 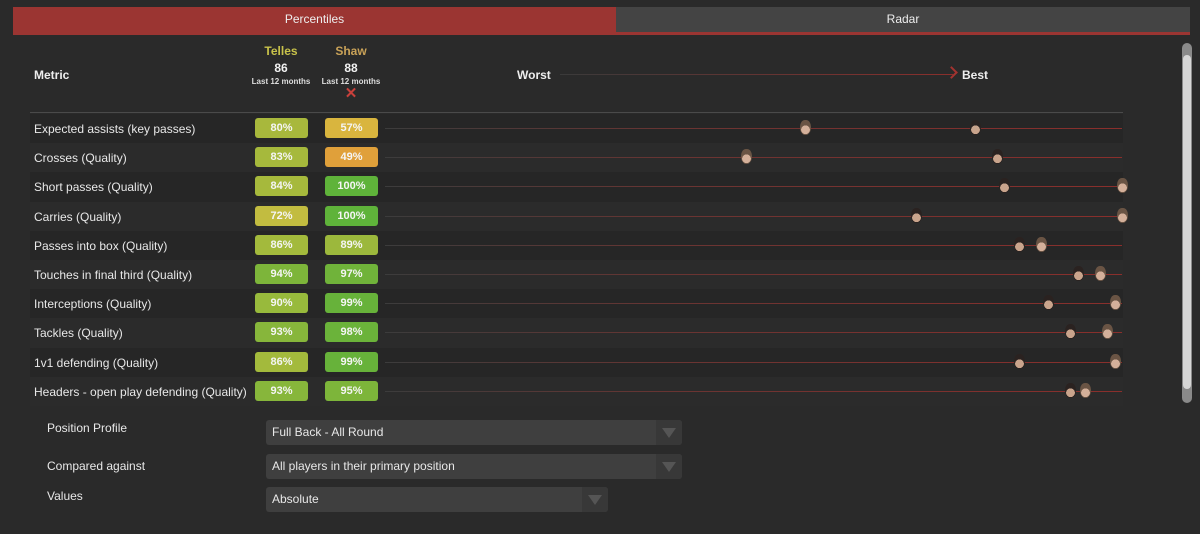 What do you see at coordinates (281, 51) in the screenshot?
I see `player-name: Telles` at bounding box center [281, 51].